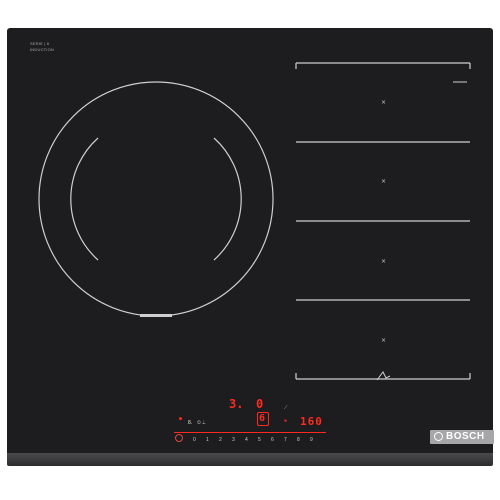 Image resolution: width=500 pixels, height=500 pixels. I want to click on power-icon, so click(179, 438).